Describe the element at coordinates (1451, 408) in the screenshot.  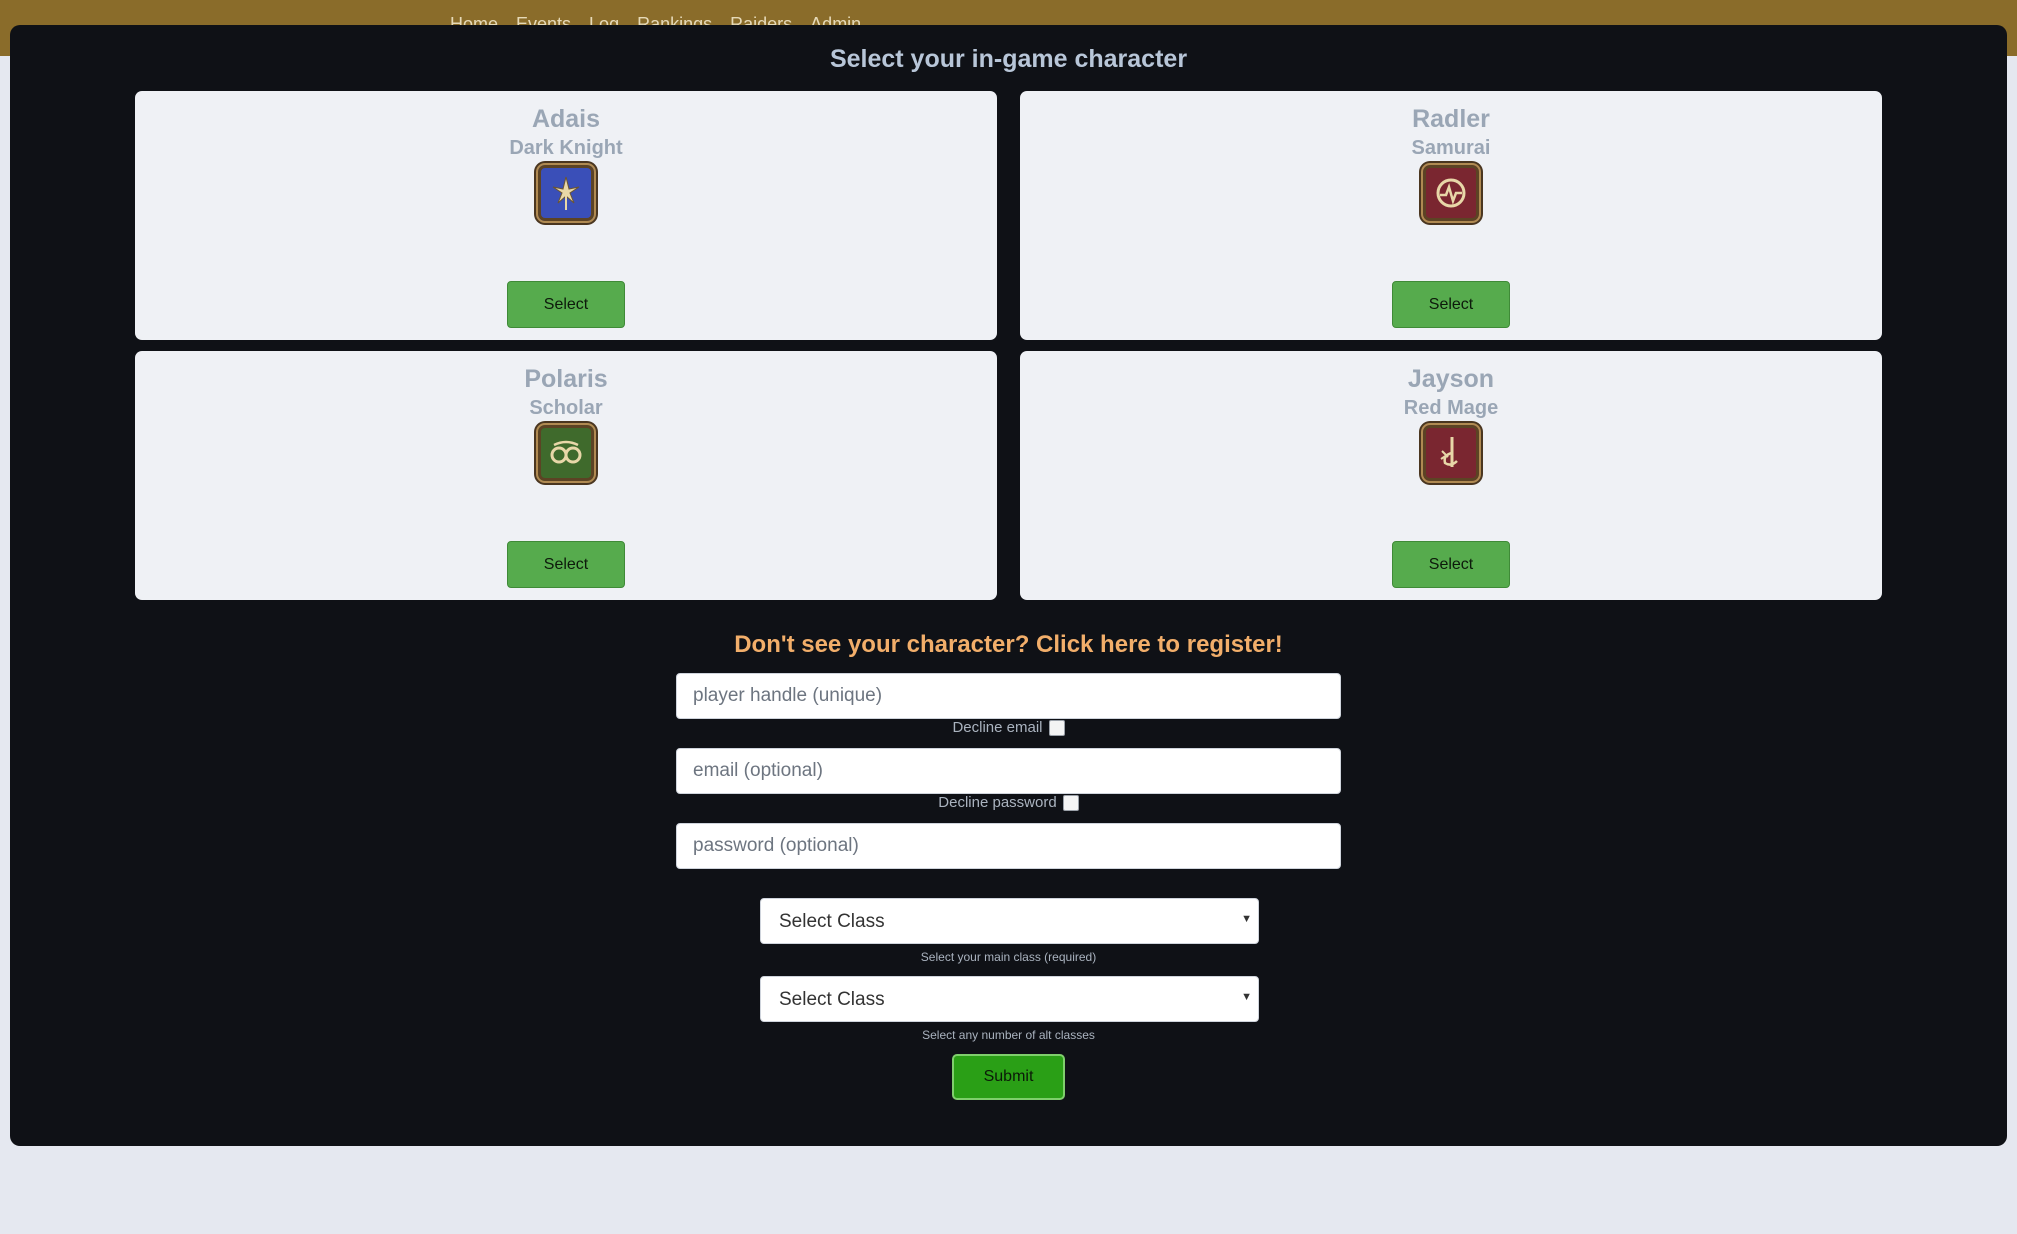
I see `character-job: Red Mage` at that location.